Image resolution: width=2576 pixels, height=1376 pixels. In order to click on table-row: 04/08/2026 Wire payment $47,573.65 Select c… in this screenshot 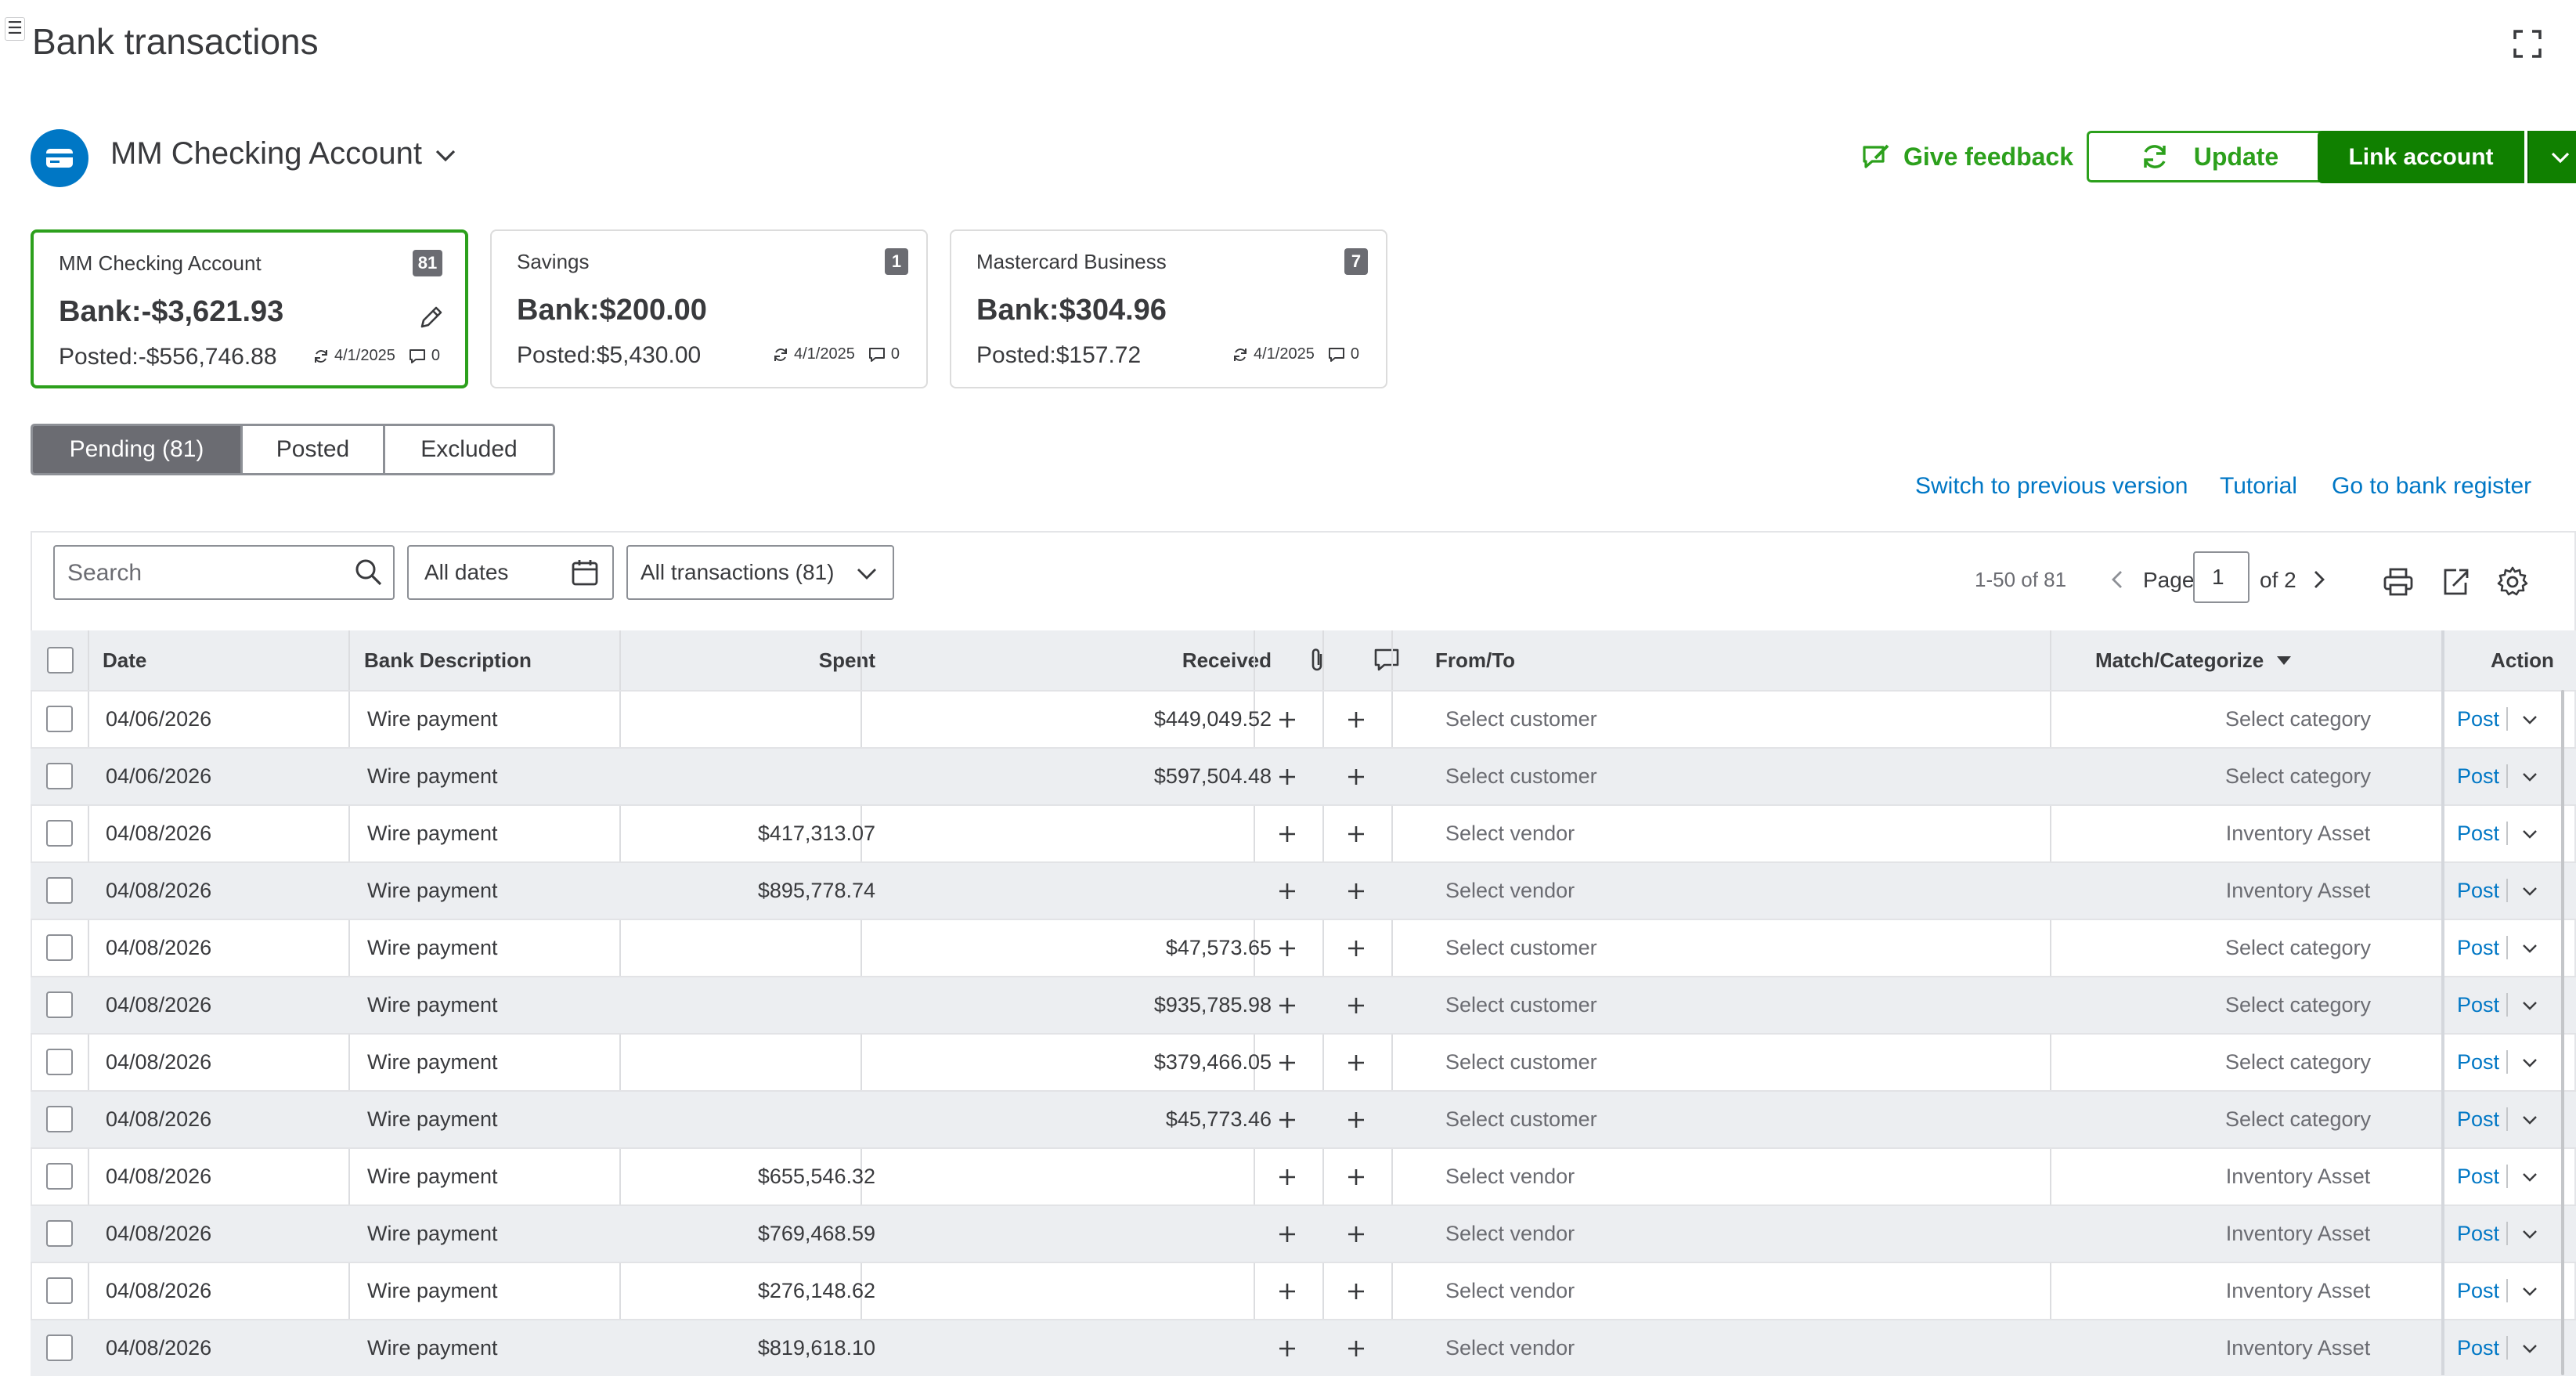, I will do `click(1303, 948)`.